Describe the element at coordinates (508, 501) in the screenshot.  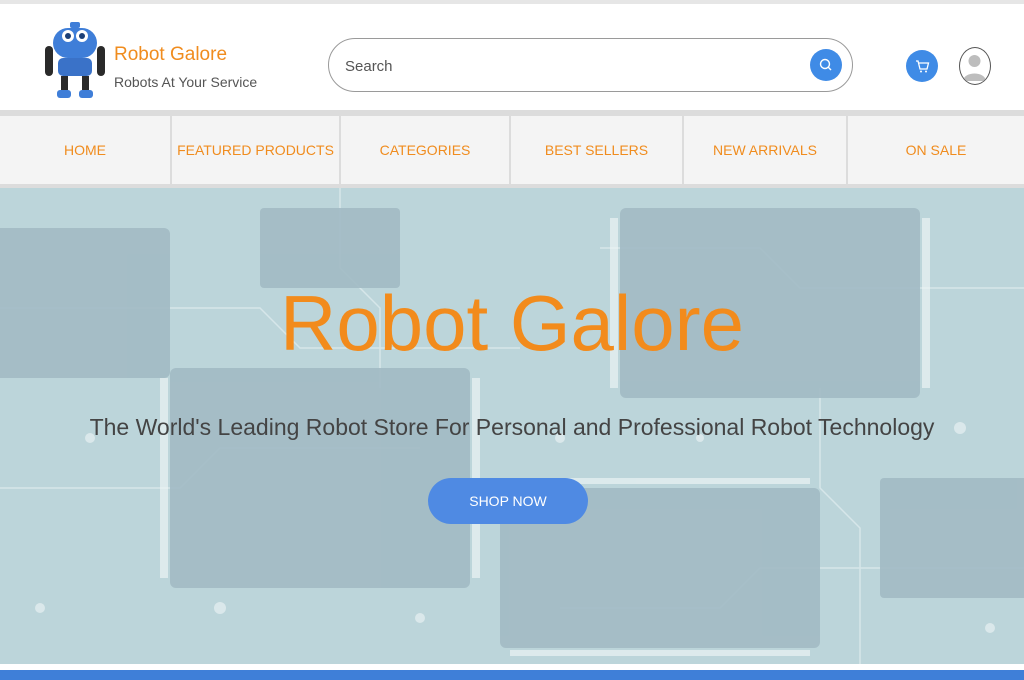
I see `shop-now-button: SHOP NOW` at that location.